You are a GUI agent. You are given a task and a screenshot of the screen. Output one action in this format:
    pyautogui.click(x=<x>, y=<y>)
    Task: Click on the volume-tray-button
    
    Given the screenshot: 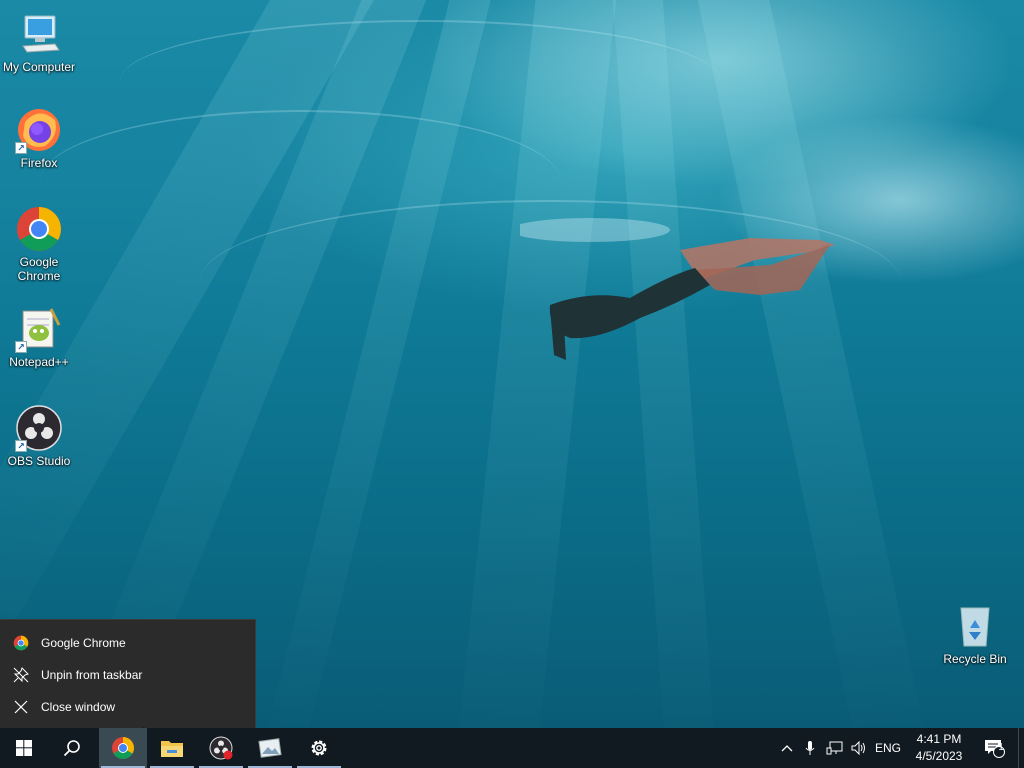 What is the action you would take?
    pyautogui.click(x=859, y=748)
    